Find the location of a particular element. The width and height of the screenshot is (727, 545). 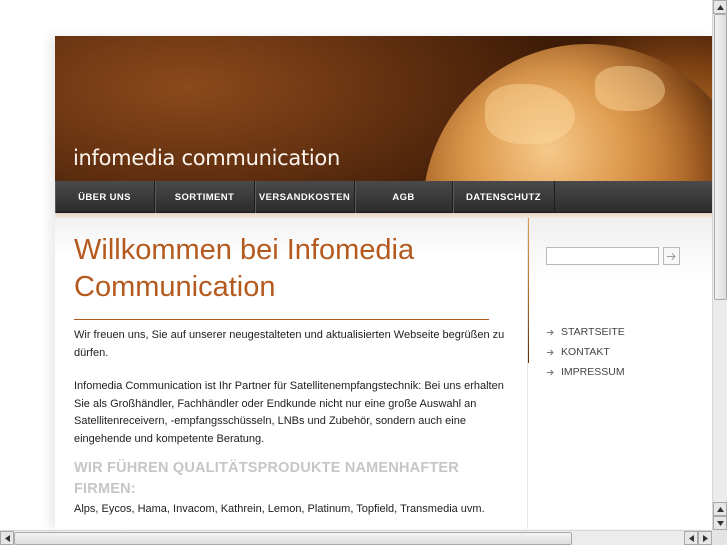

search-button is located at coordinates (671, 256).